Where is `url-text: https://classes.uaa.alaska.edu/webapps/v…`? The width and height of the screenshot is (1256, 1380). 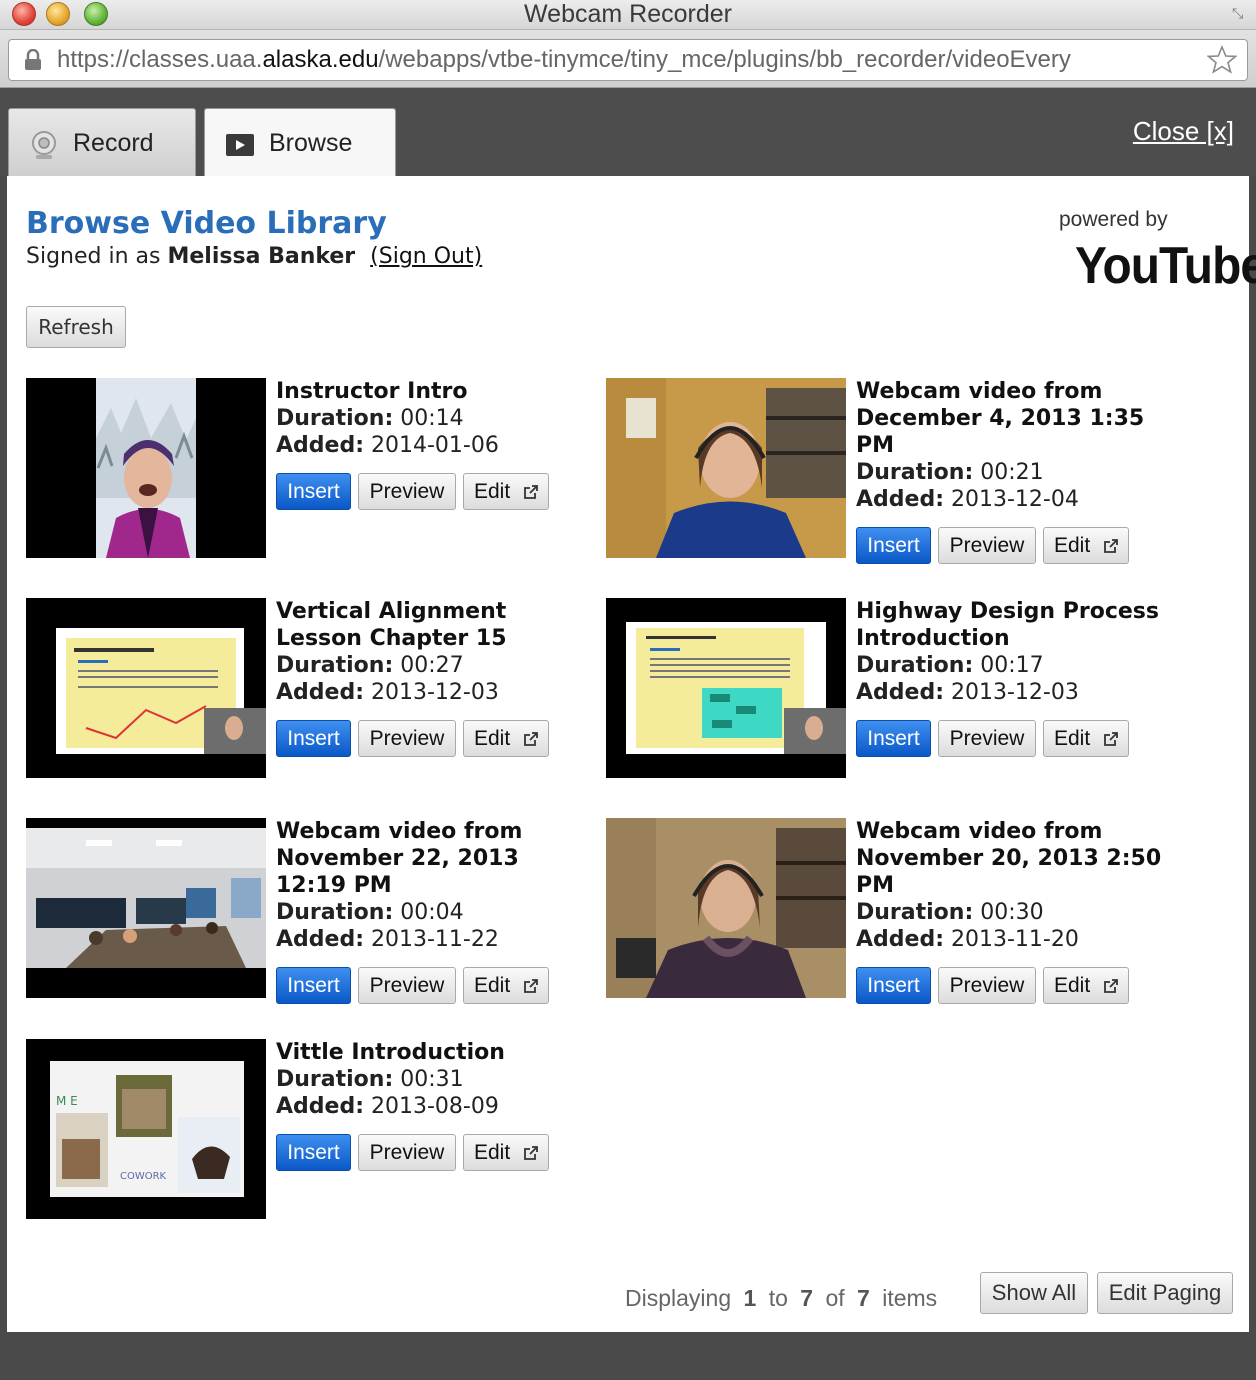
url-text: https://classes.uaa.alaska.edu/webapps/v… is located at coordinates (564, 59).